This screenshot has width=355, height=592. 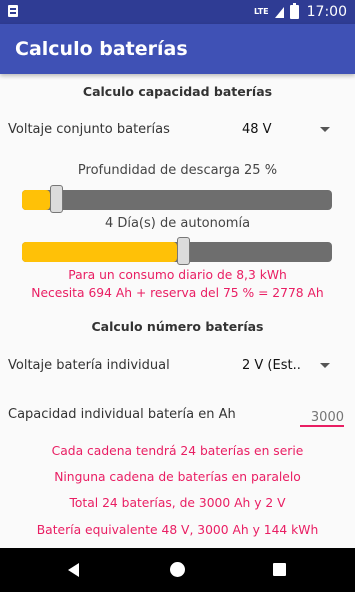 I want to click on individual-capacity-input, so click(x=322, y=417).